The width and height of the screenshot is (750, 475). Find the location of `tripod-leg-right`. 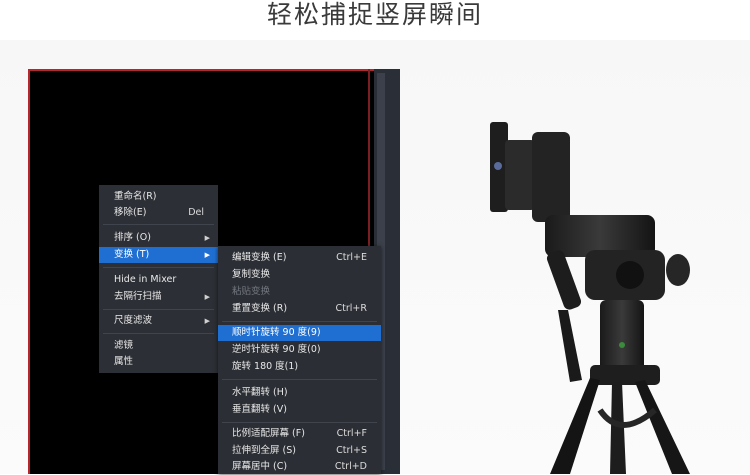

tripod-leg-right is located at coordinates (662, 427).